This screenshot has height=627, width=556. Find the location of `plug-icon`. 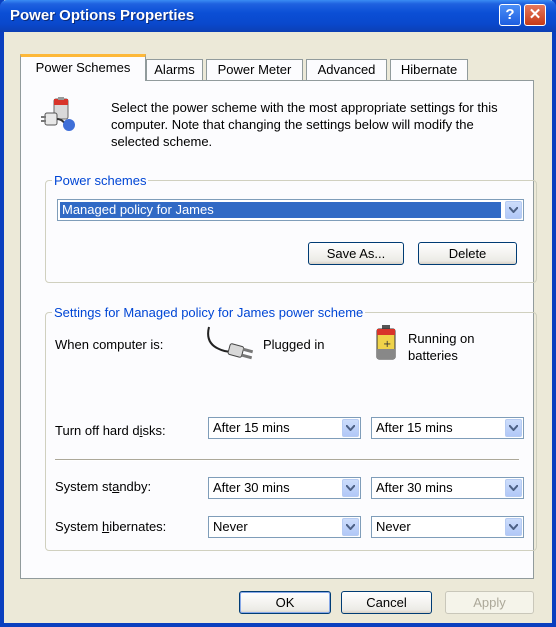

plug-icon is located at coordinates (230, 343).